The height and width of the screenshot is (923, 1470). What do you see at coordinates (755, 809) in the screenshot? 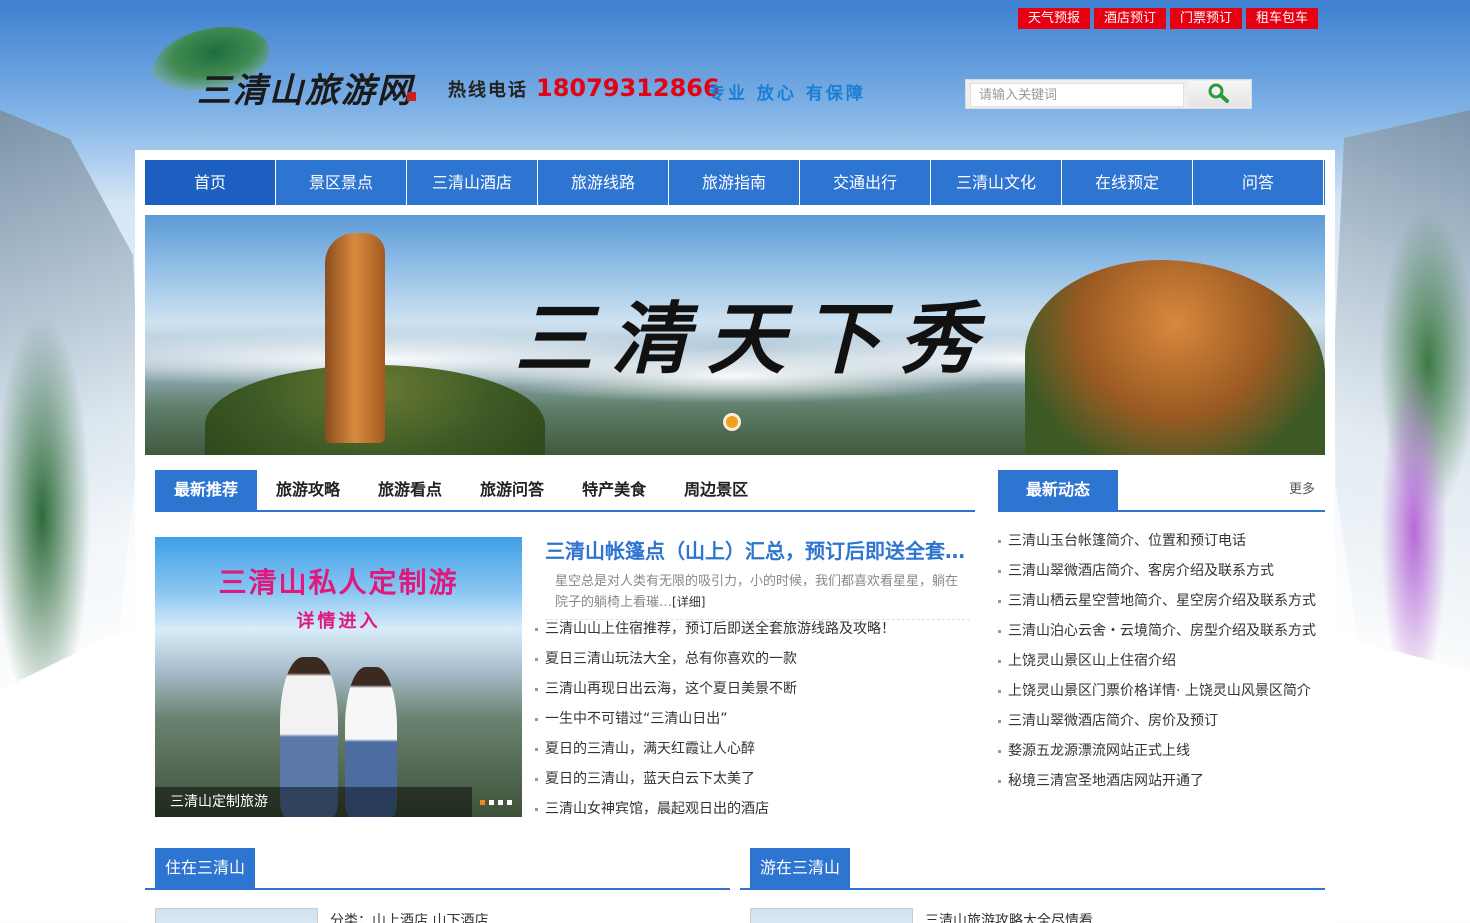
I see `list-item: 三清山女神宾馆，晨起观日出的酒店` at bounding box center [755, 809].